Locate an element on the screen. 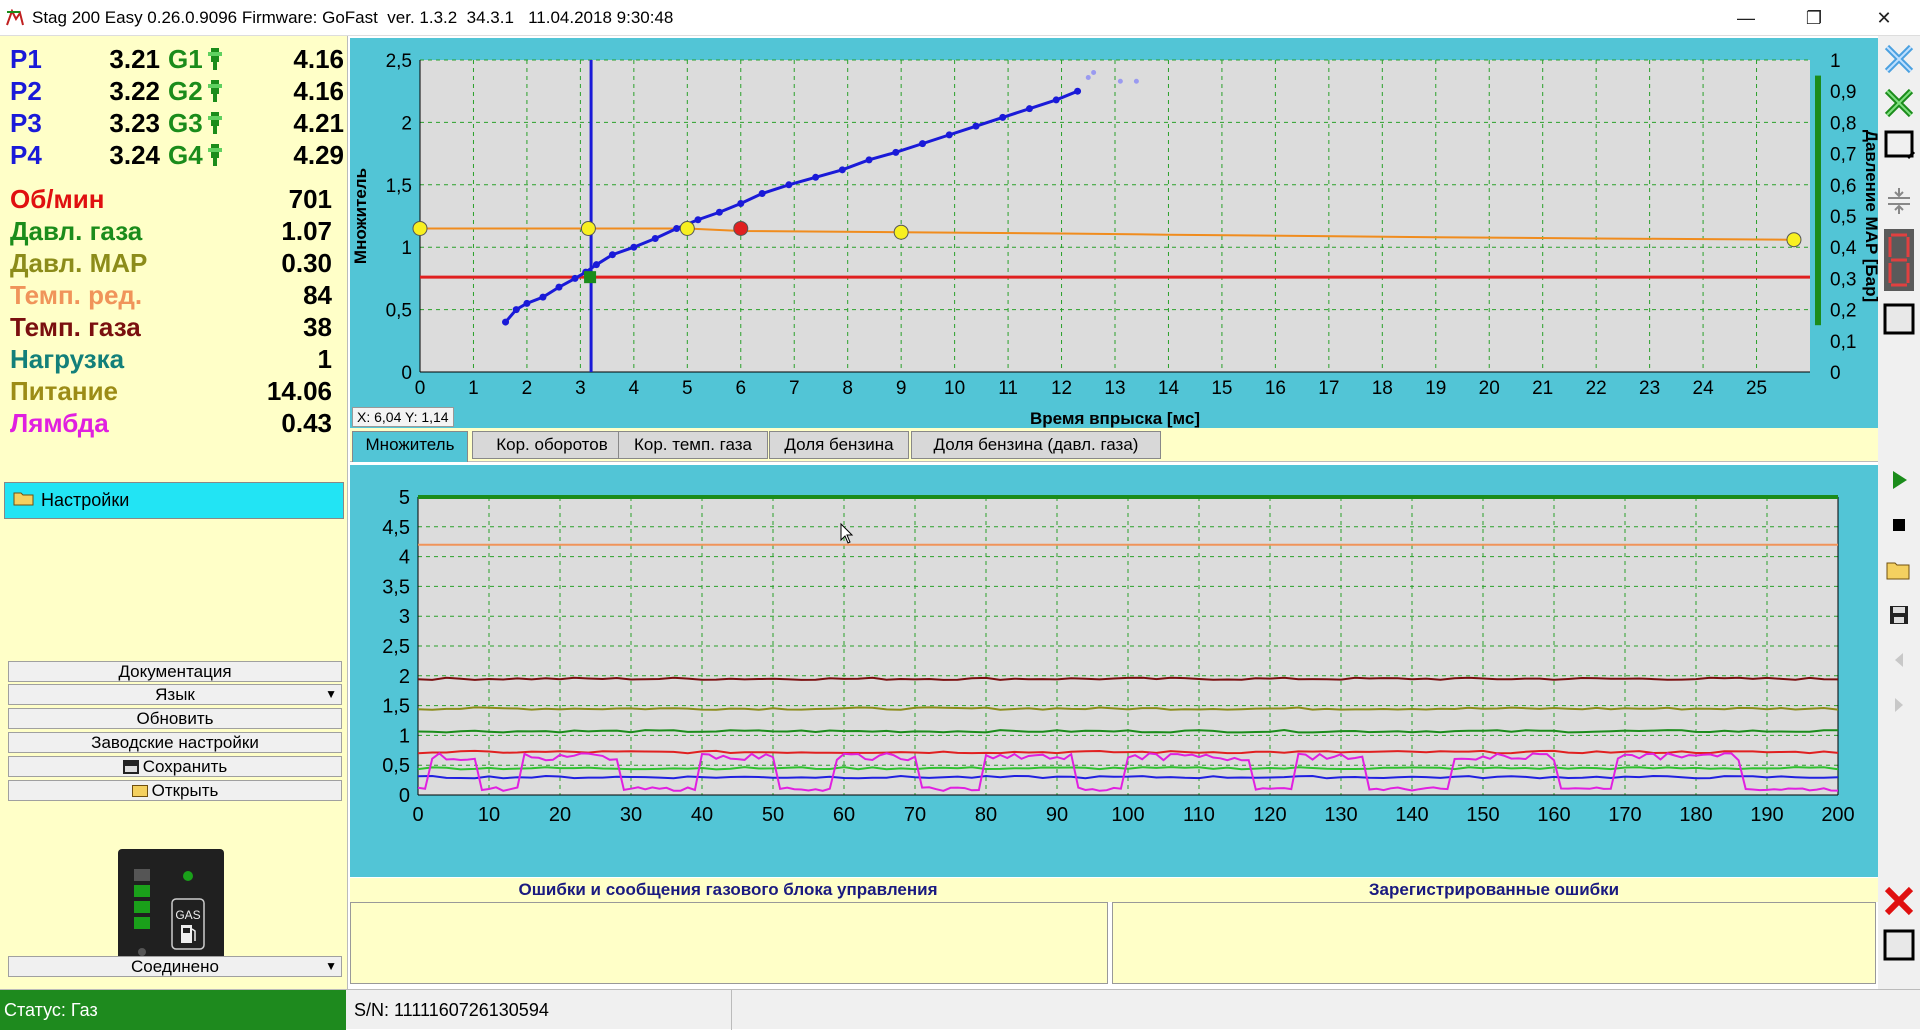  x-tick-label: 90 is located at coordinates (1057, 815).